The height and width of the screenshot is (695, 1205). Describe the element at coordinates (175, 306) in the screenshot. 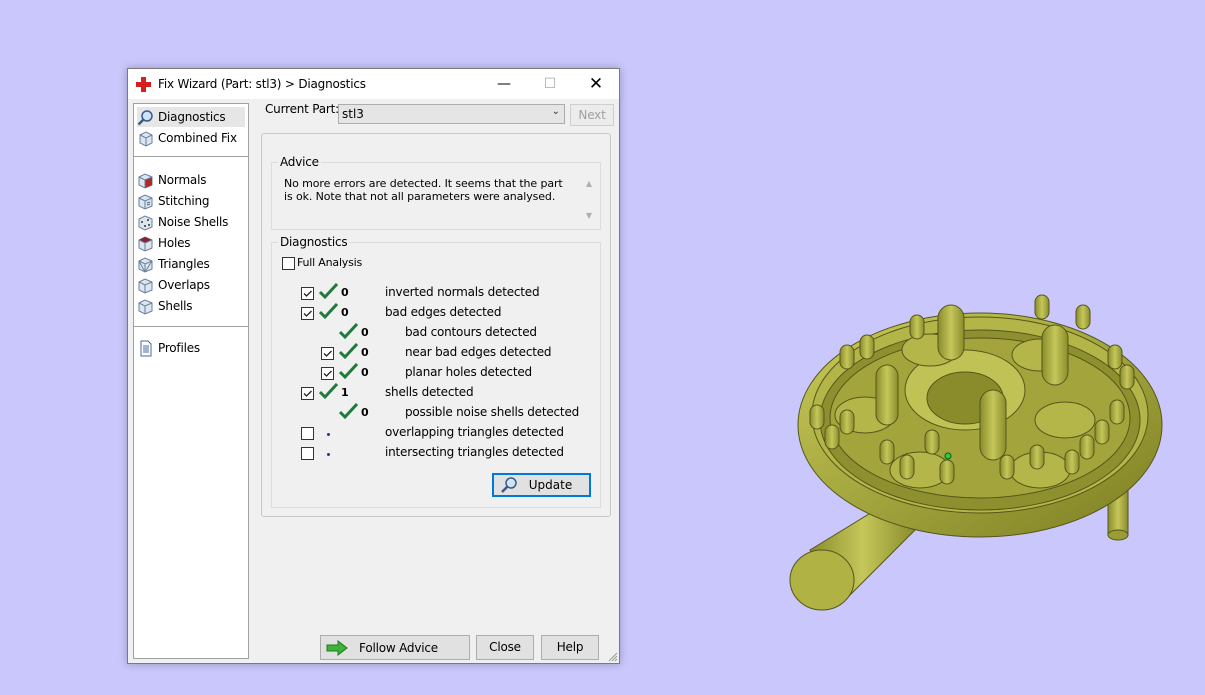

I see `sidebar-item-label: Shells` at that location.